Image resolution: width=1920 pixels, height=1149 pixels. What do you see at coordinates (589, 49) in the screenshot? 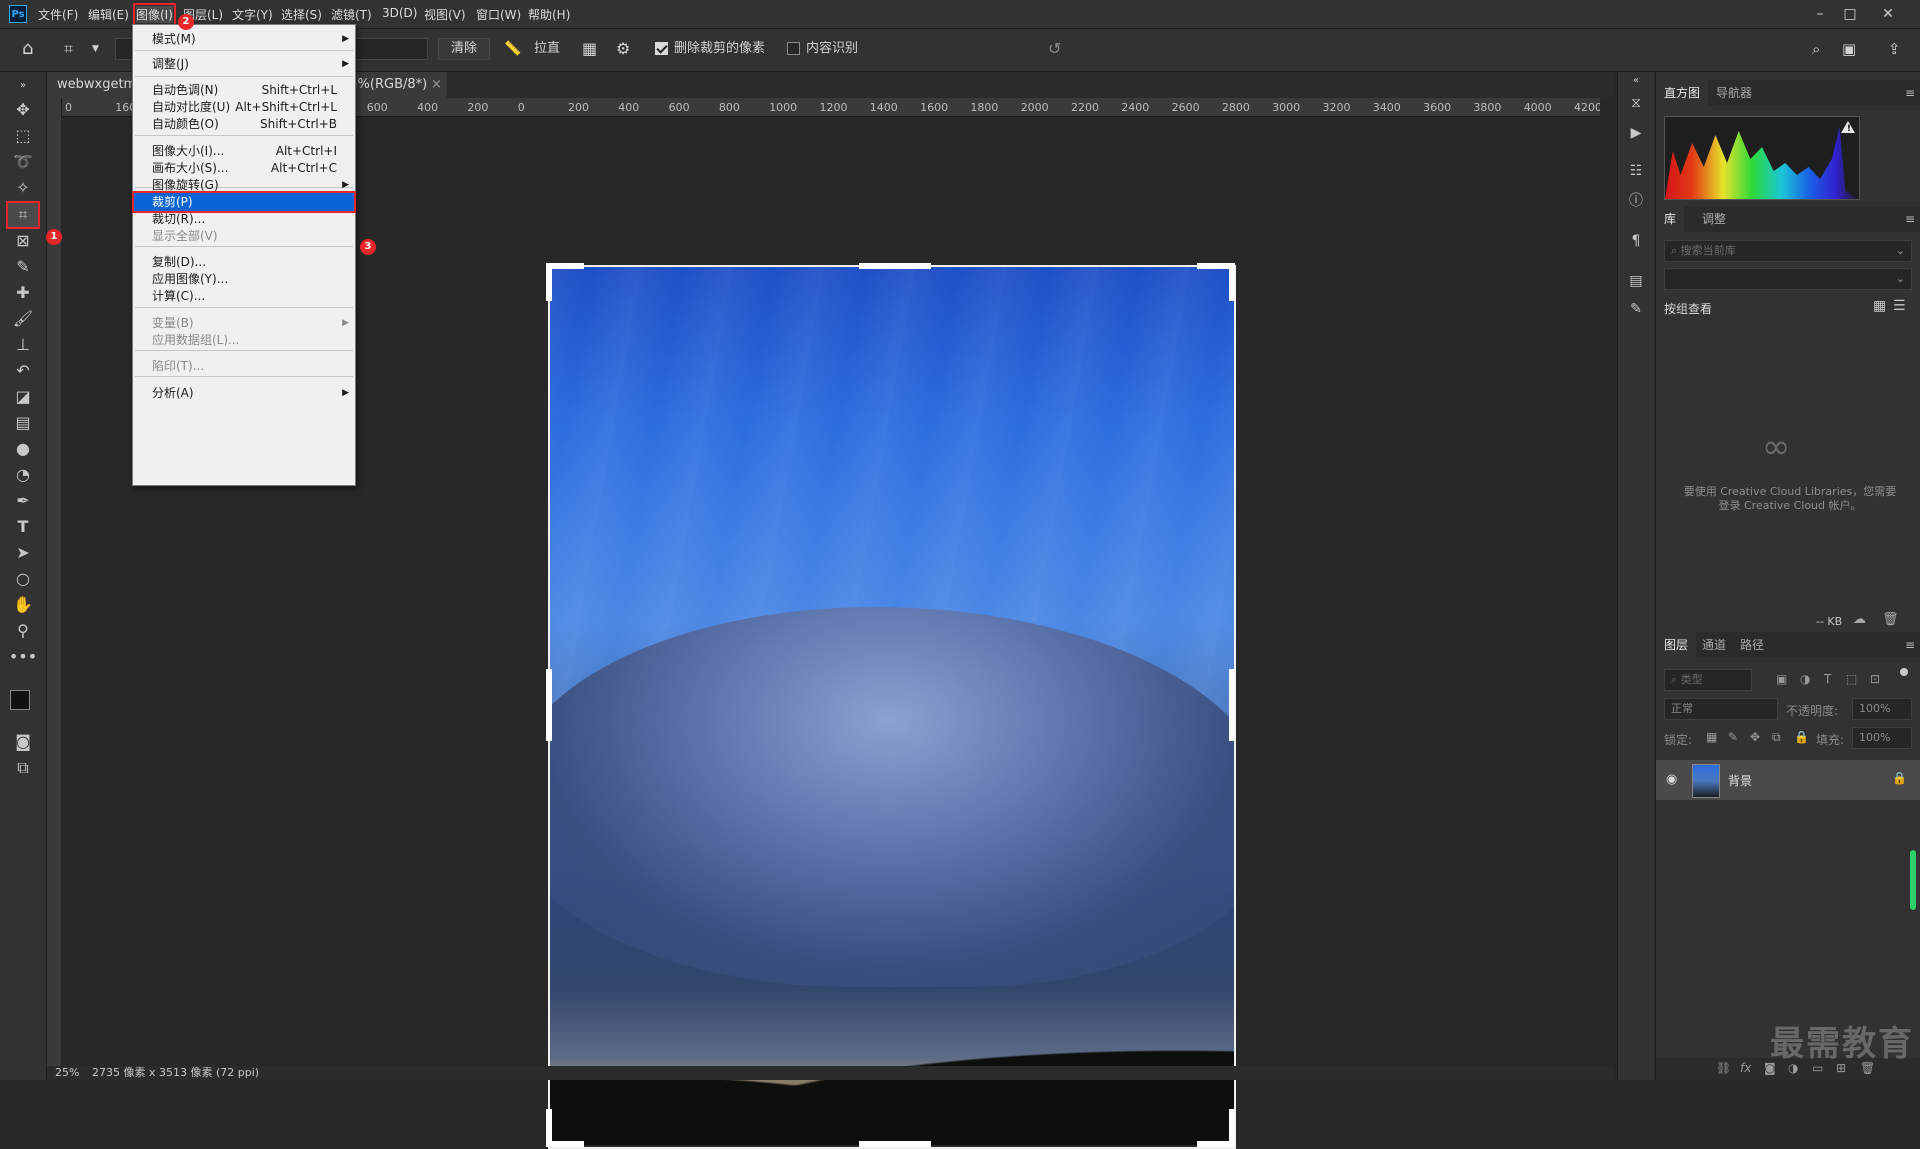
I see `grid-overlay-icon: ▦` at bounding box center [589, 49].